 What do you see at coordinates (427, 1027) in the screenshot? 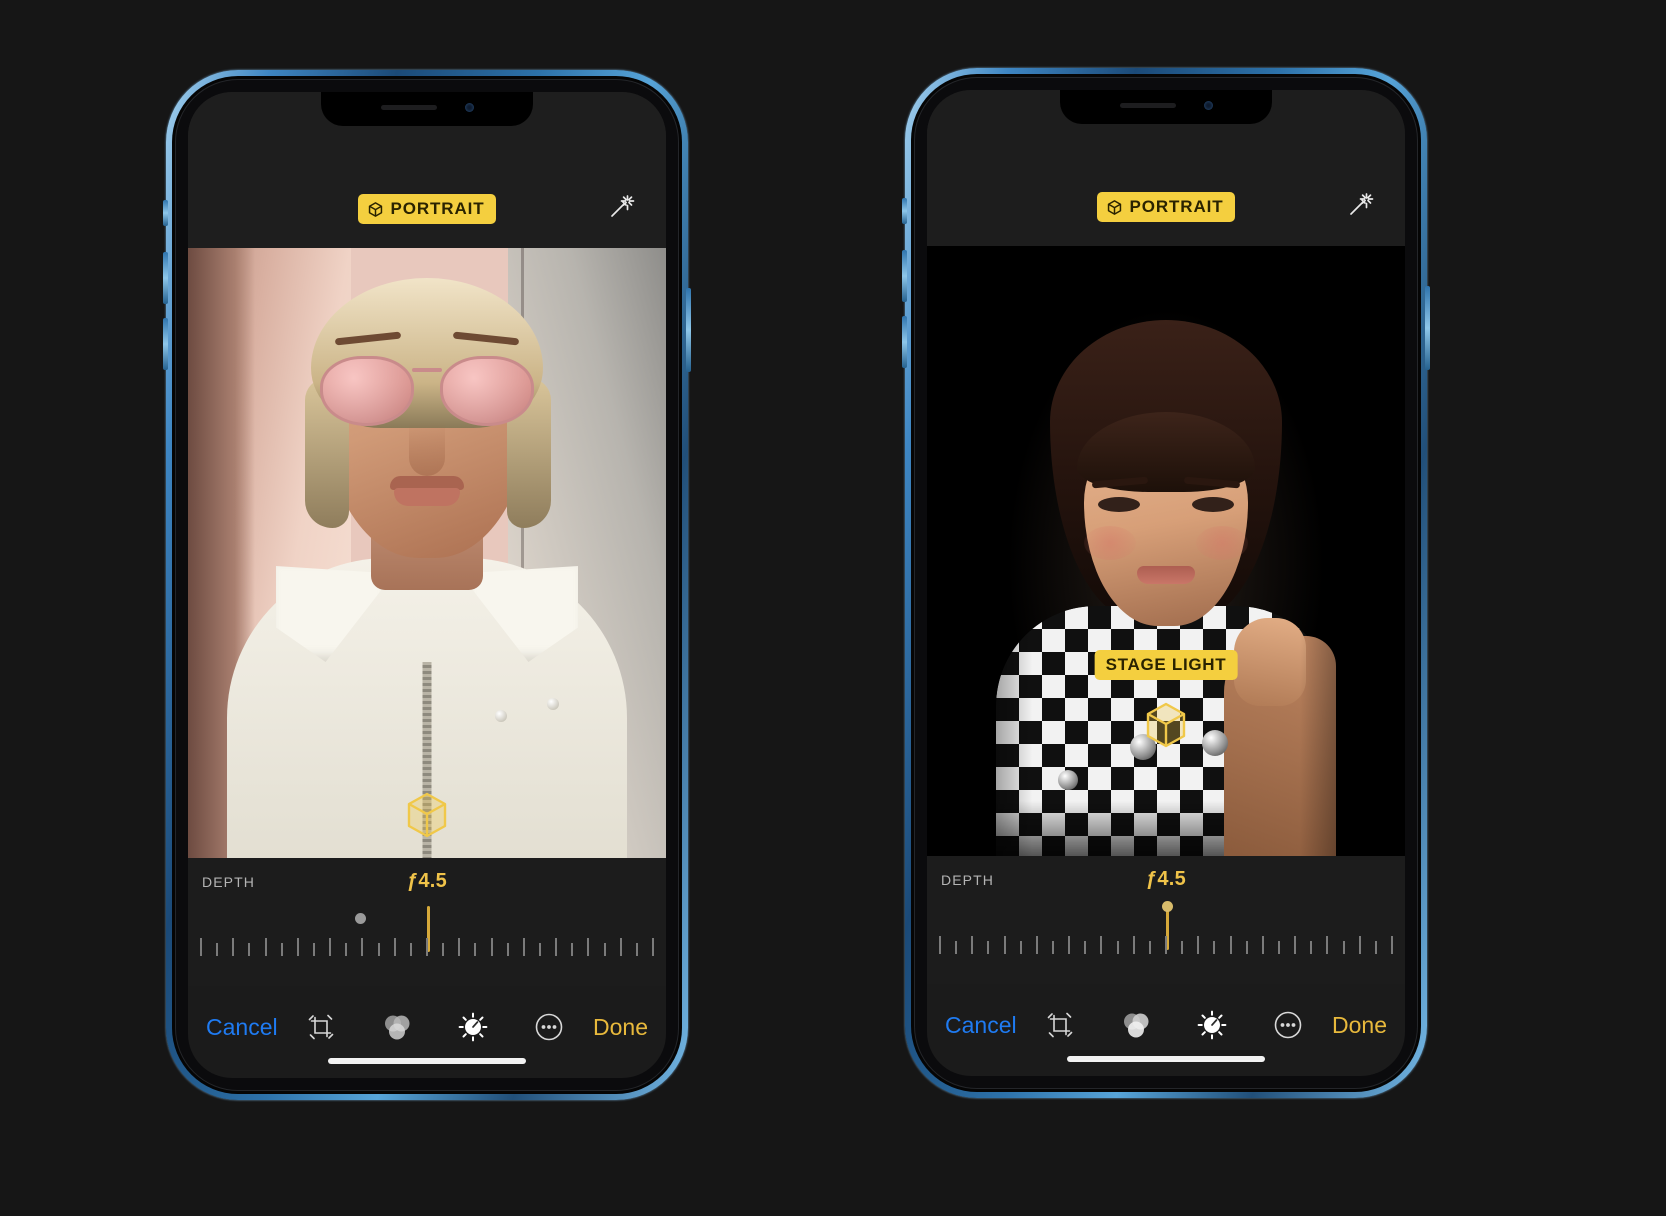
I see `editor-toolbar-left: Cancel Done` at bounding box center [427, 1027].